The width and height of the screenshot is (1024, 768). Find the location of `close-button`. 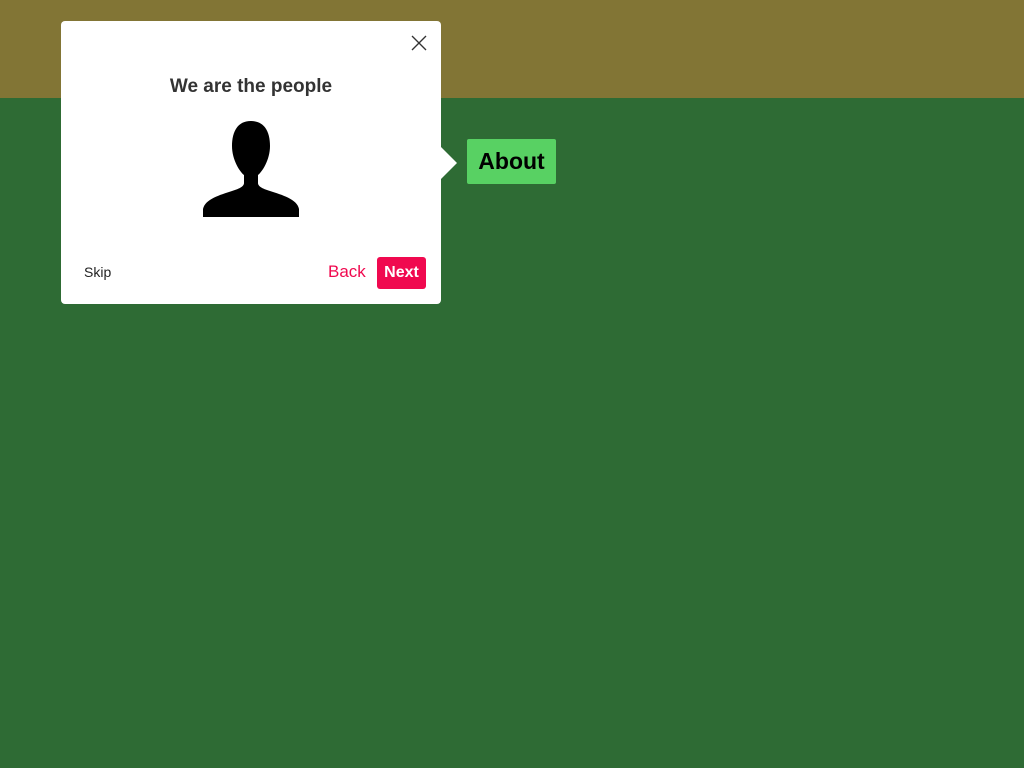

close-button is located at coordinates (419, 43).